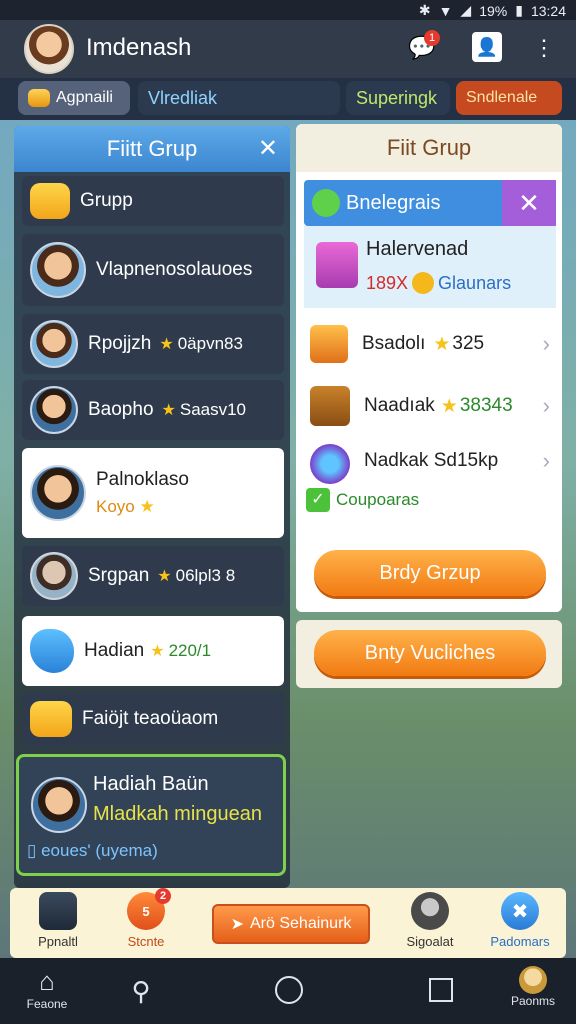  Describe the element at coordinates (288, 10) in the screenshot. I see `status-bar: ✱ ▼ ◢ 19% ▮ 13:24` at that location.